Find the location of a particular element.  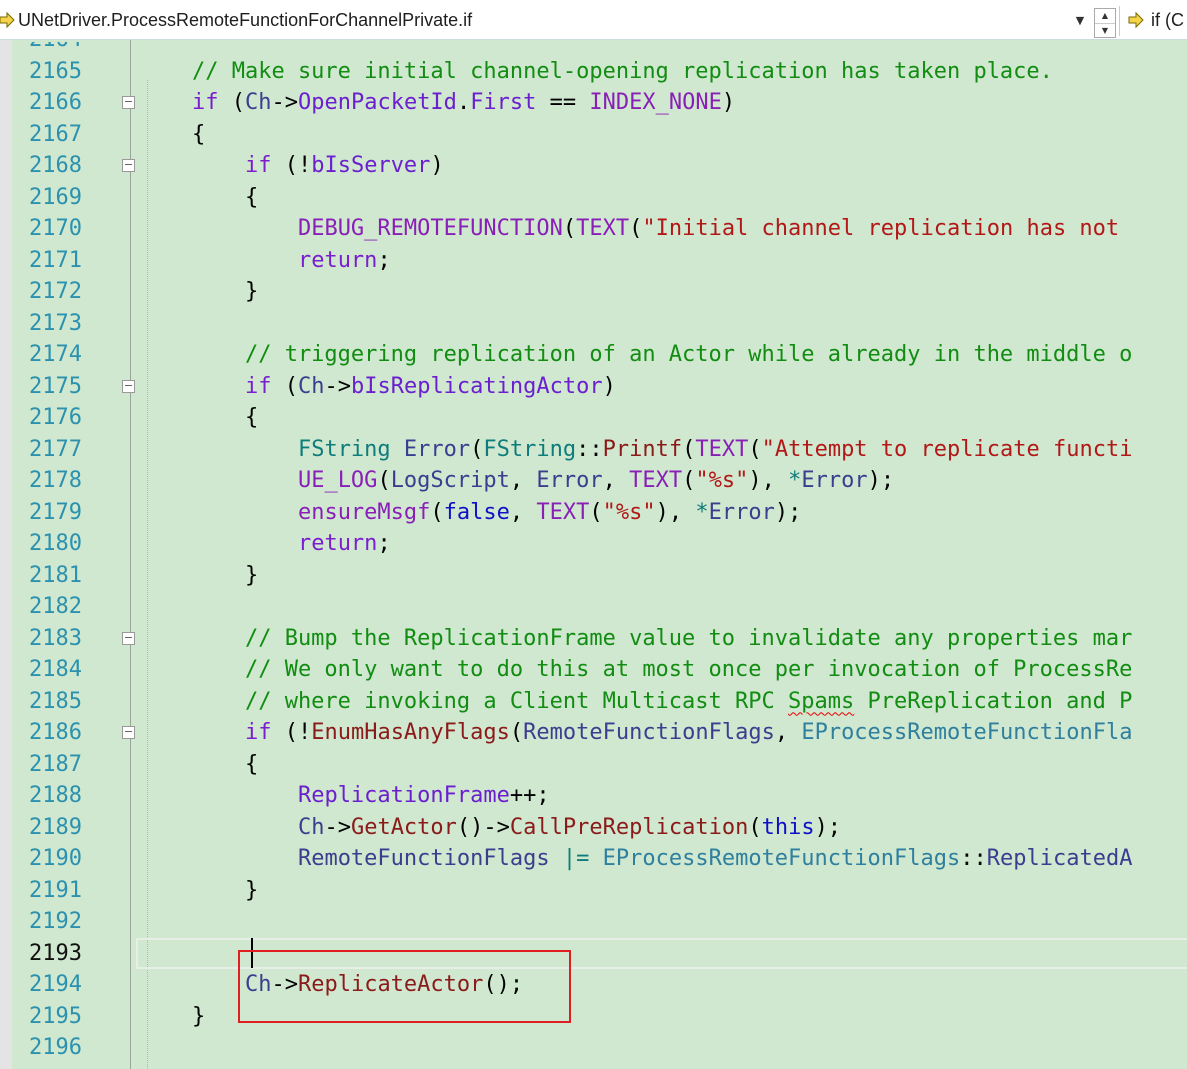

code-token: Error is located at coordinates (437, 449).